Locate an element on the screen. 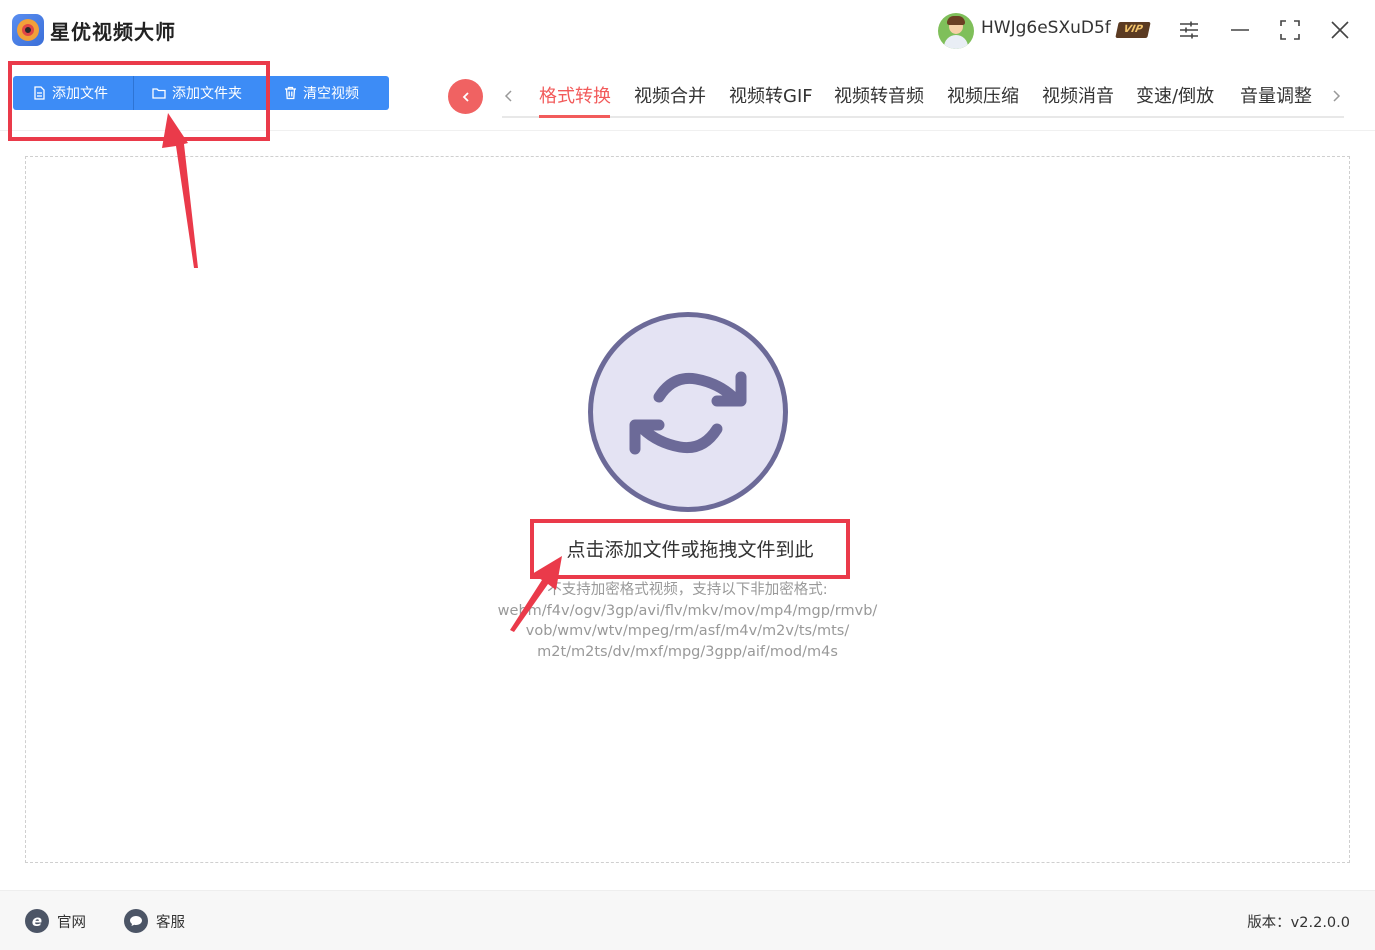 The height and width of the screenshot is (950, 1375). chat-bubble-icon is located at coordinates (136, 921).